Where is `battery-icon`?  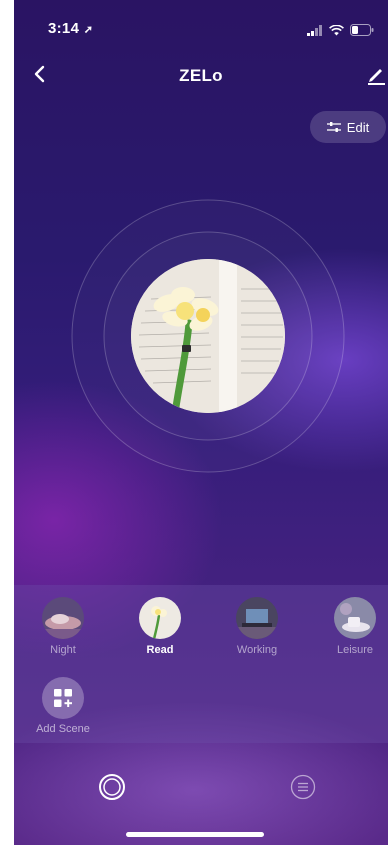
battery-icon is located at coordinates (362, 30).